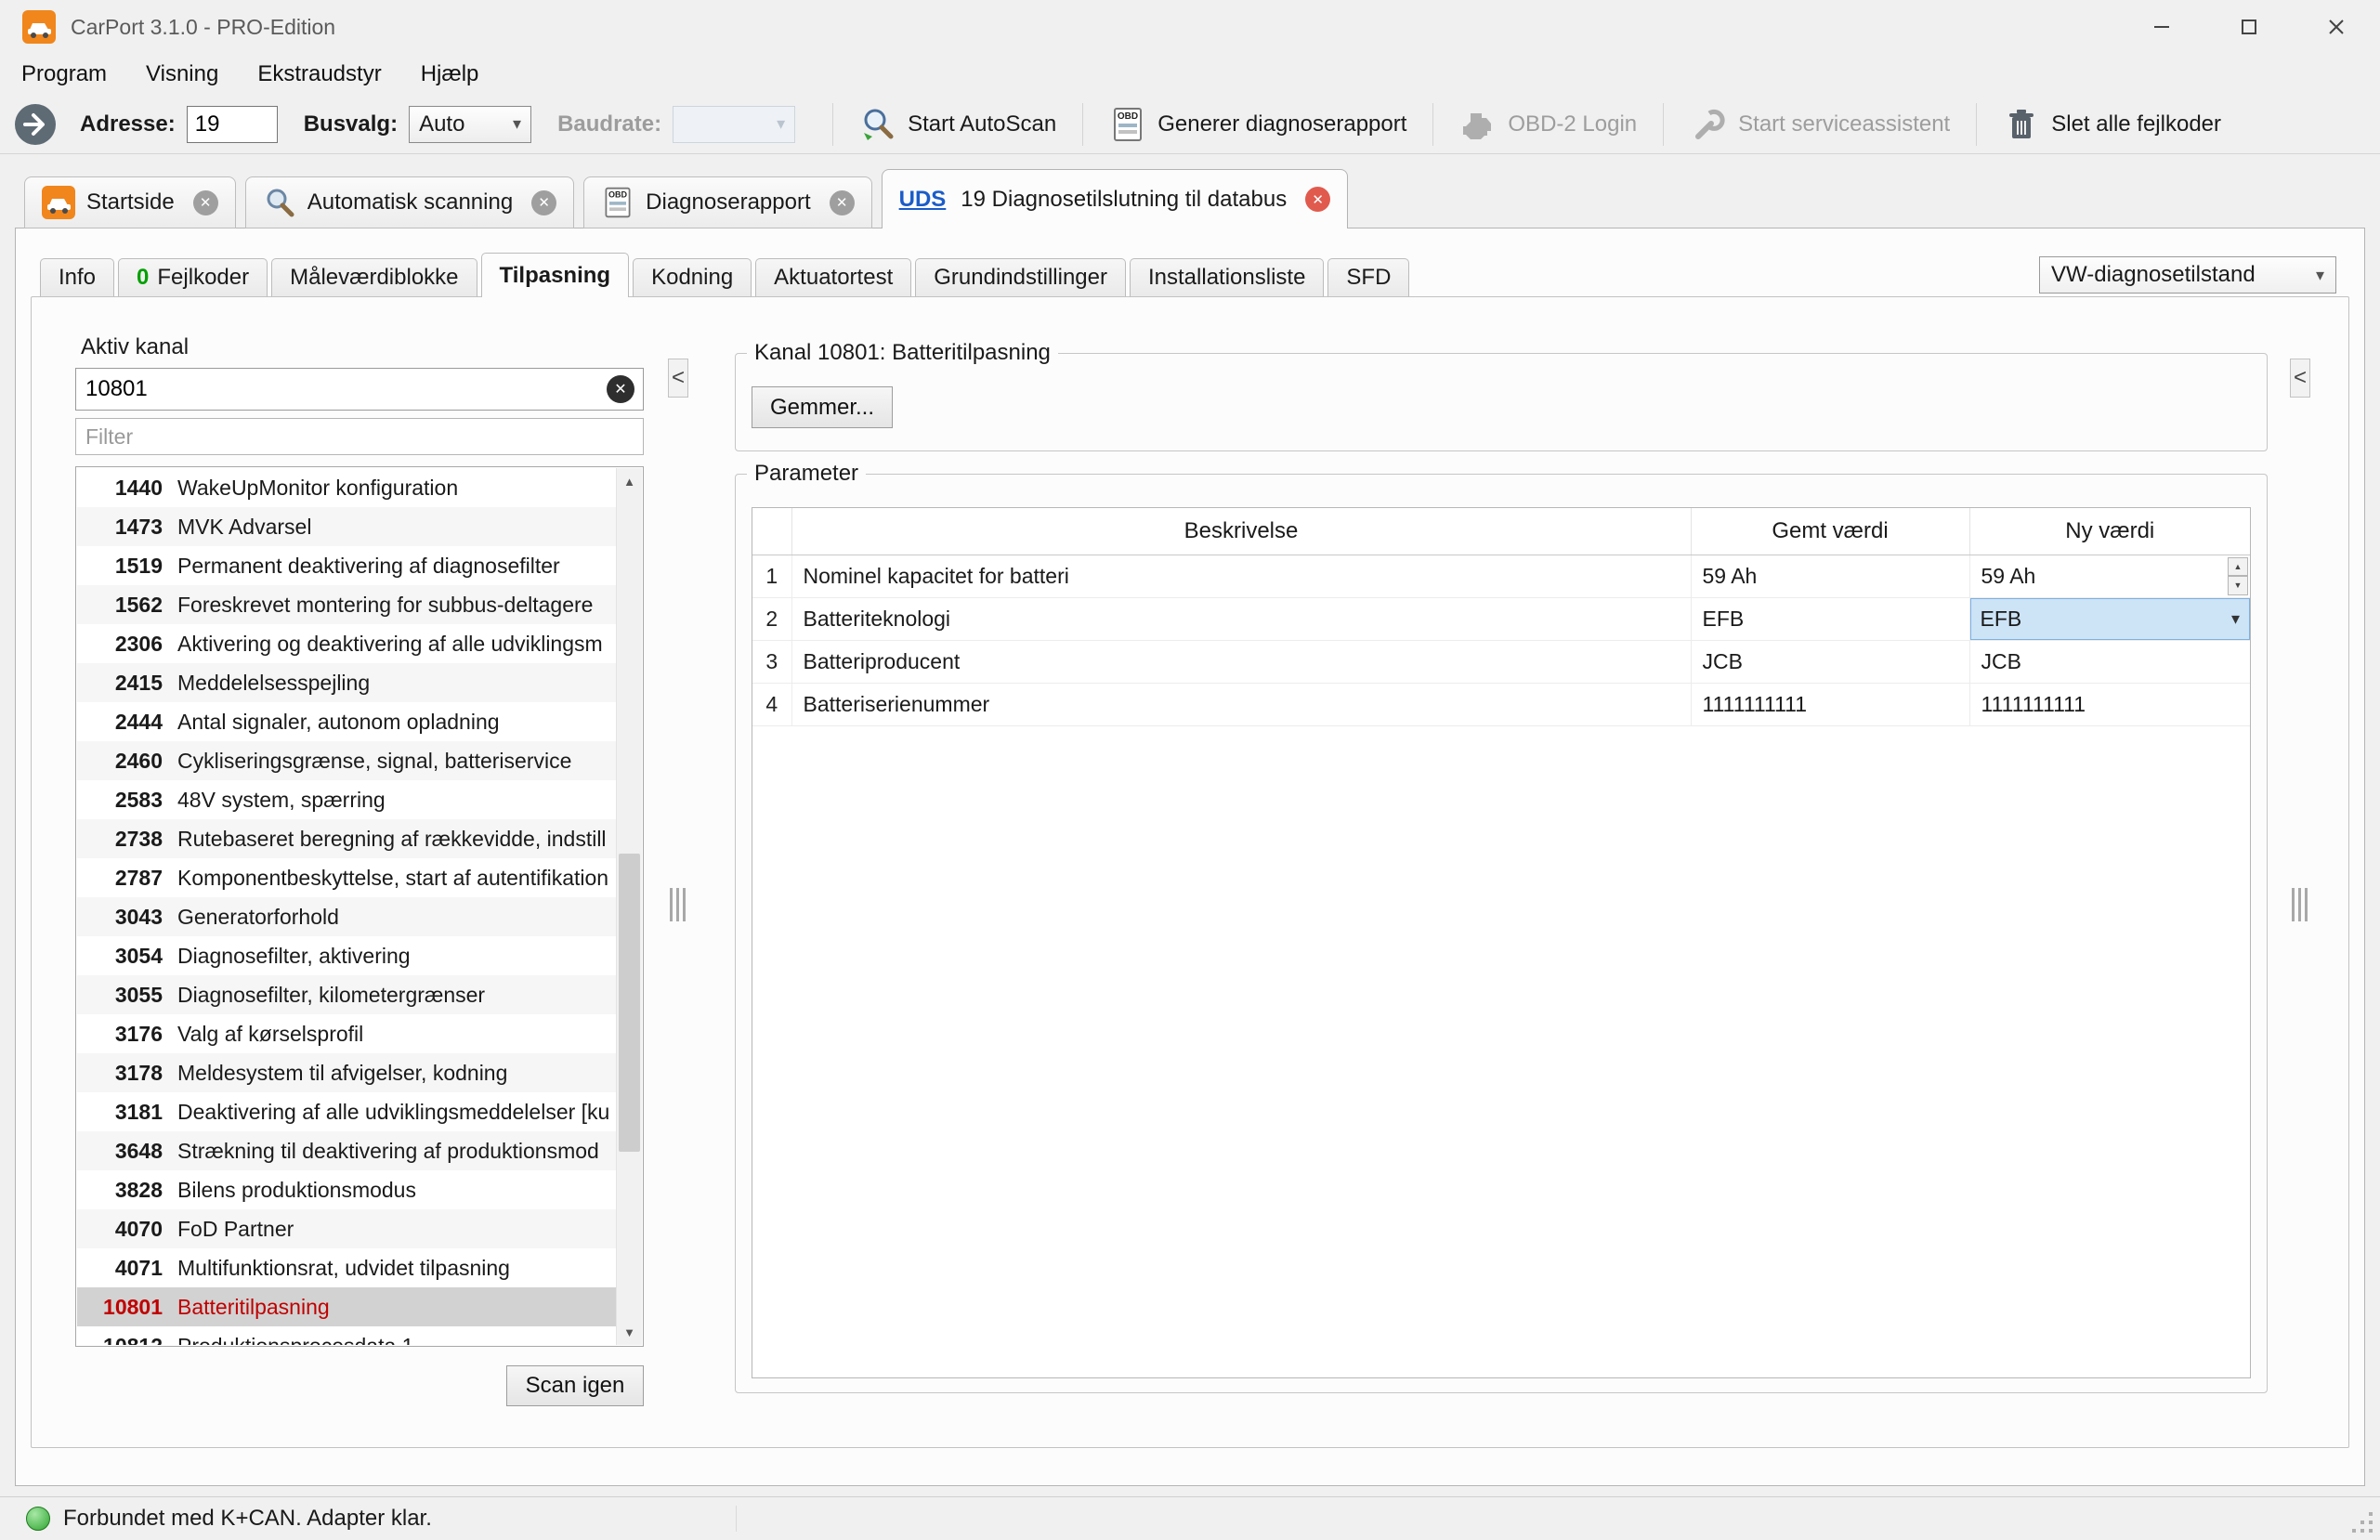 The height and width of the screenshot is (1540, 2380). I want to click on channel-list-item: 3043 Generatorforhold, so click(346, 916).